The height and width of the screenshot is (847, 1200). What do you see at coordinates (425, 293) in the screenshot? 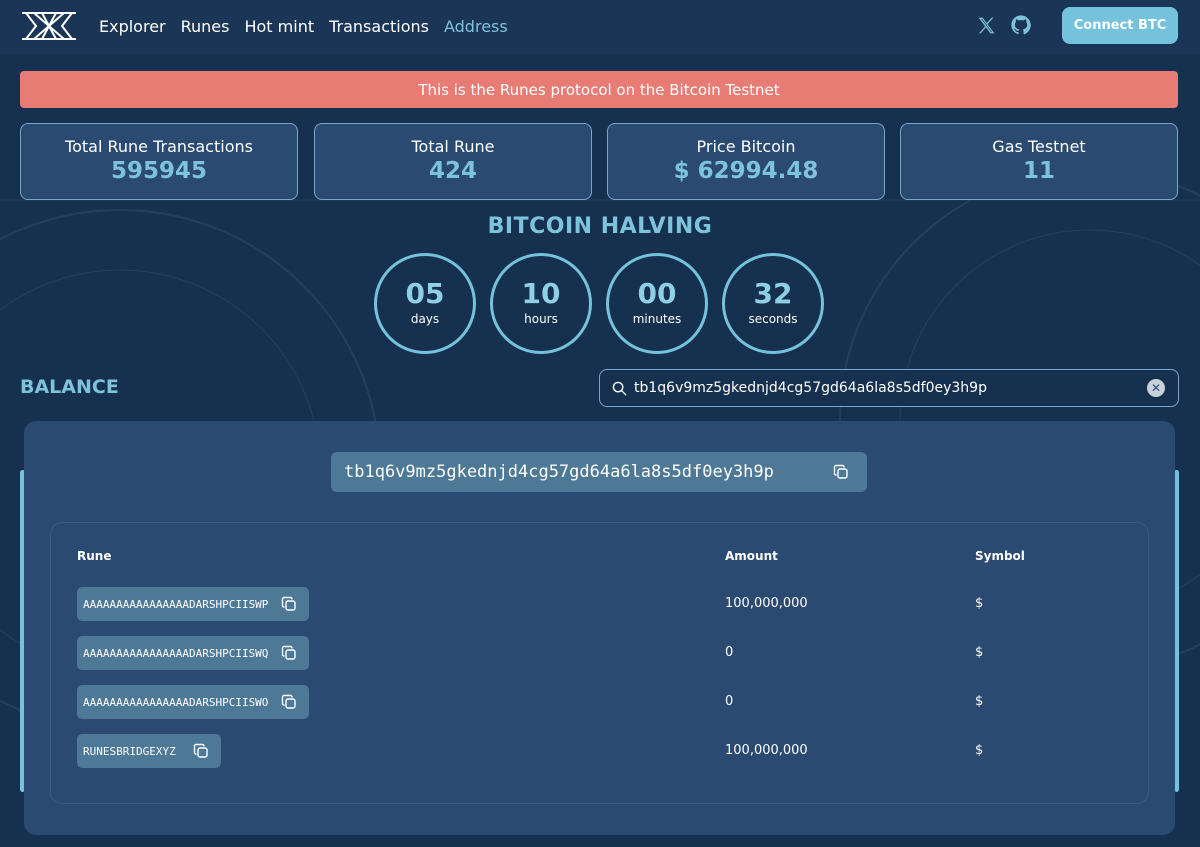
I see `countdown-value: 05` at bounding box center [425, 293].